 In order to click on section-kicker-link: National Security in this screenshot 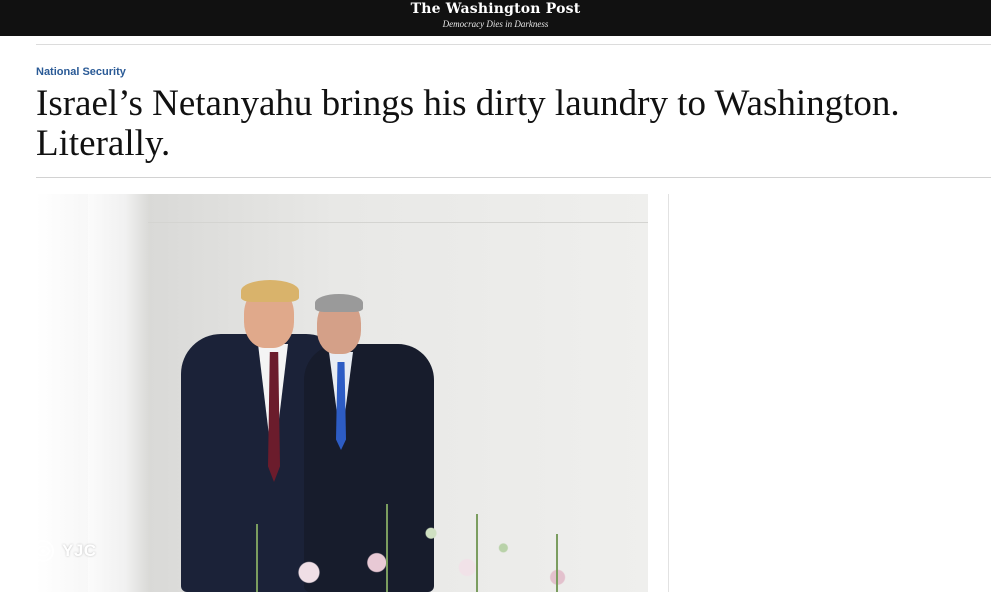, I will do `click(81, 72)`.